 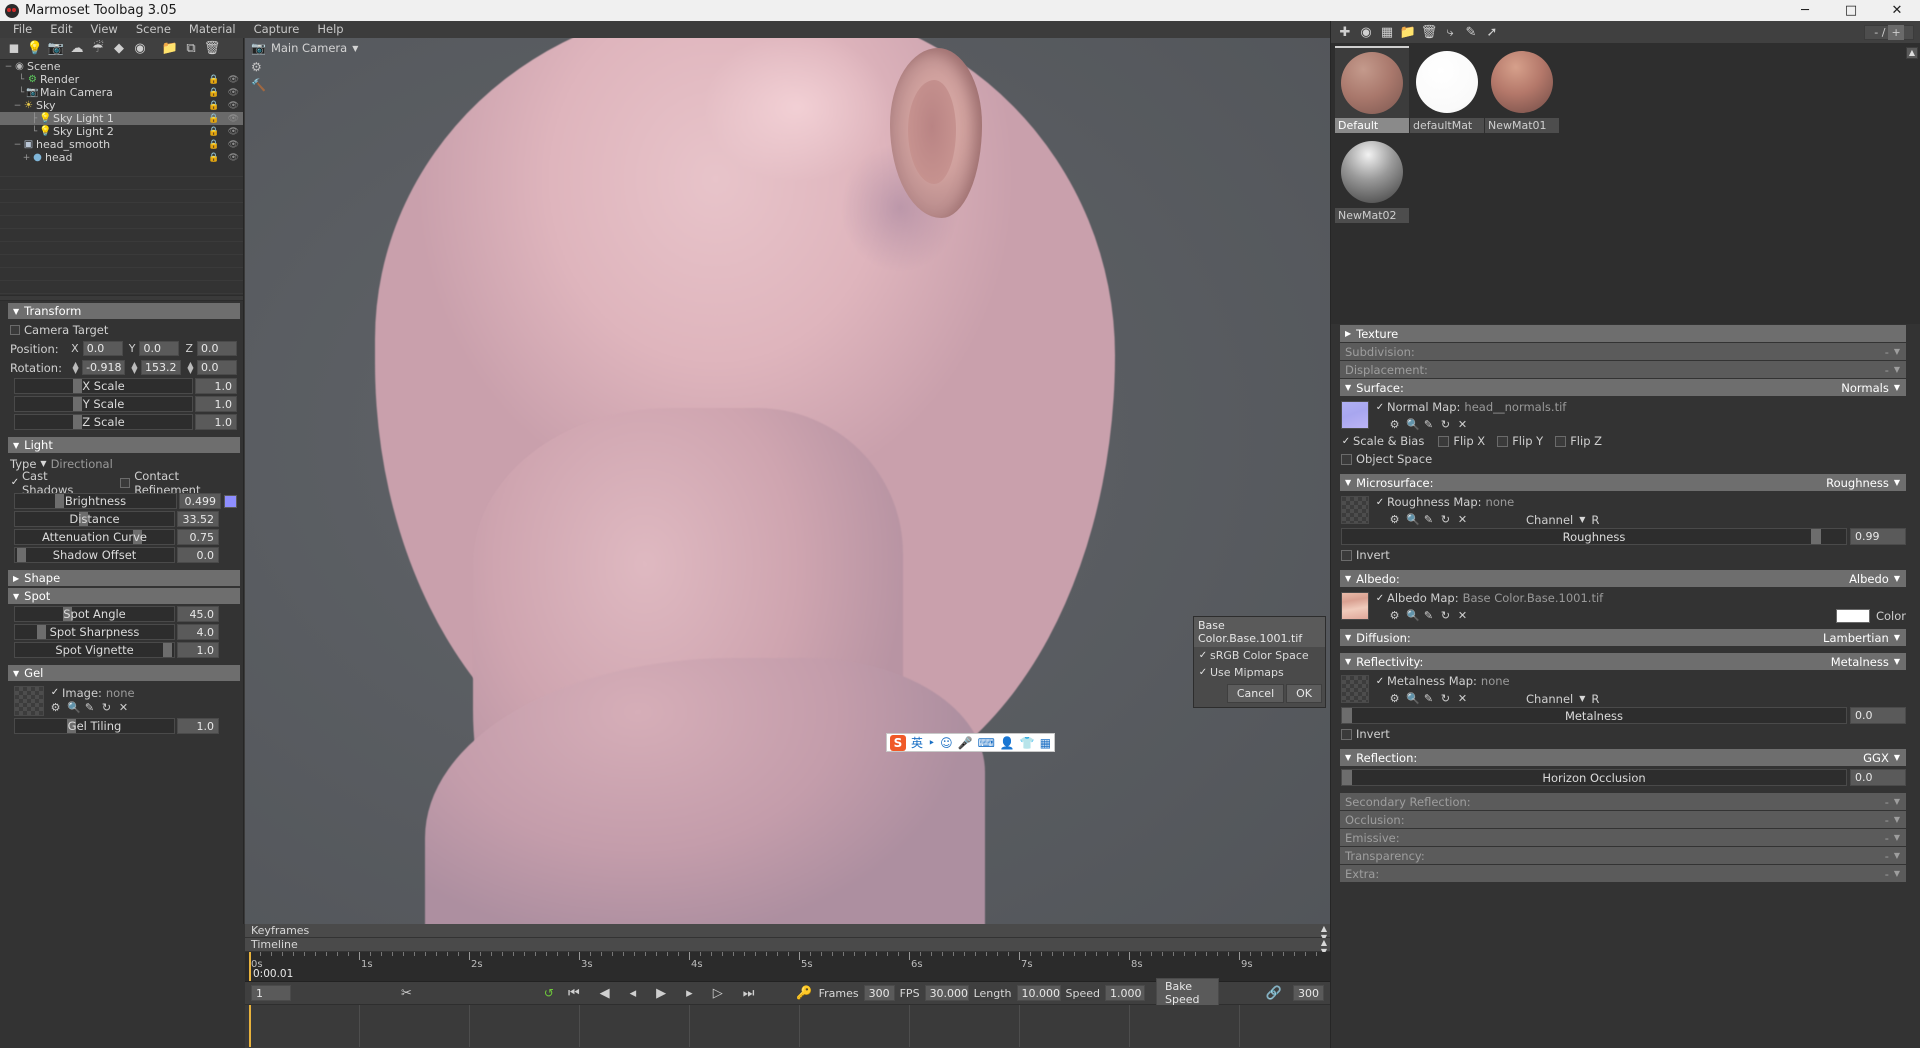 What do you see at coordinates (787, 947) in the screenshot?
I see `timeline-bar: Timeline ▲▼` at bounding box center [787, 947].